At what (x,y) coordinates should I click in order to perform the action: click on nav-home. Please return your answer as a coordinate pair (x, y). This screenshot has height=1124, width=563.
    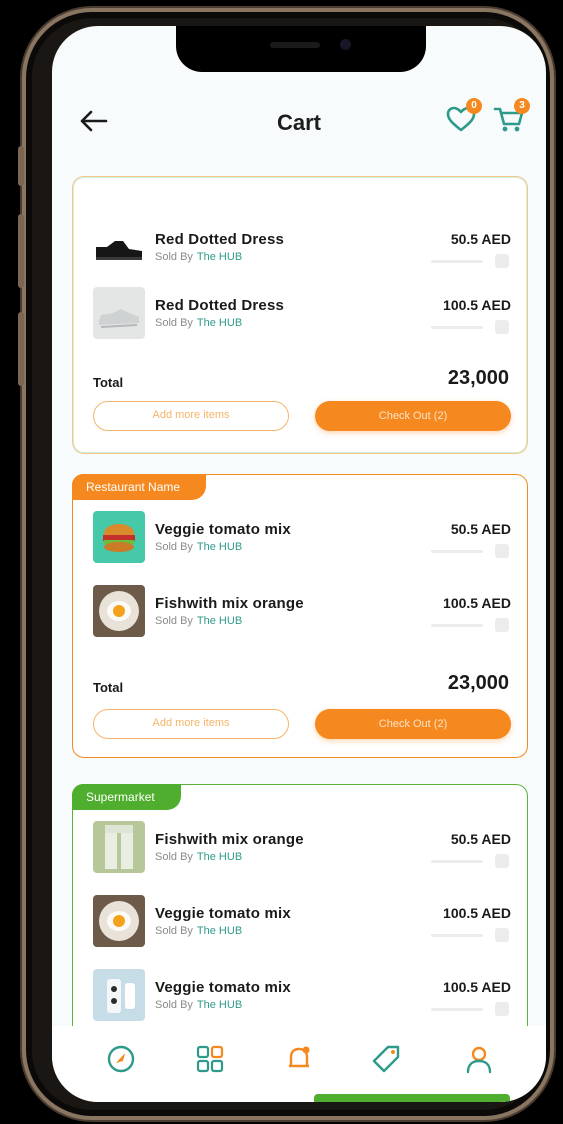
    Looking at the image, I should click on (121, 1059).